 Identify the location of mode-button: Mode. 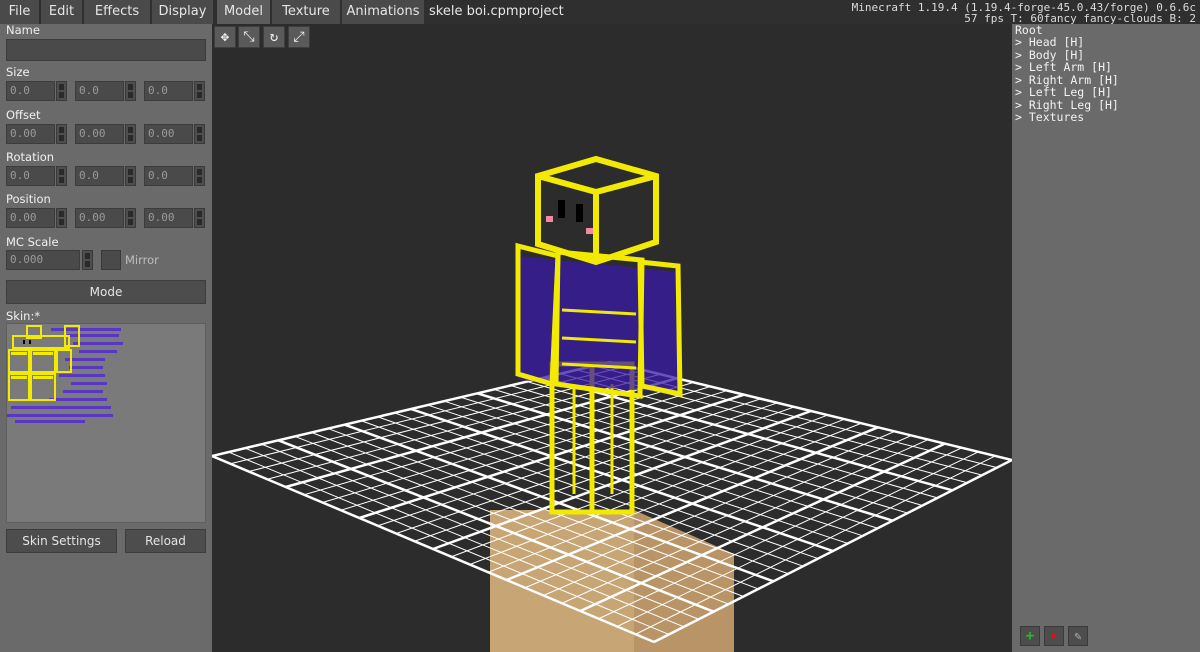
(106, 292).